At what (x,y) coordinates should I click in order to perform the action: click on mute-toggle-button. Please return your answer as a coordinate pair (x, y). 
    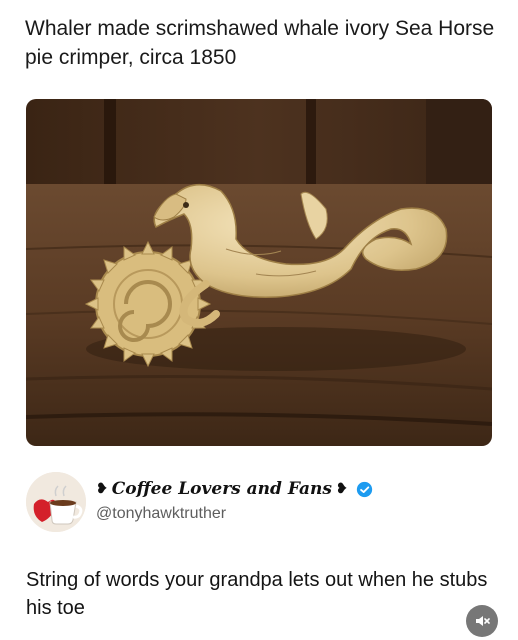
    Looking at the image, I should click on (482, 621).